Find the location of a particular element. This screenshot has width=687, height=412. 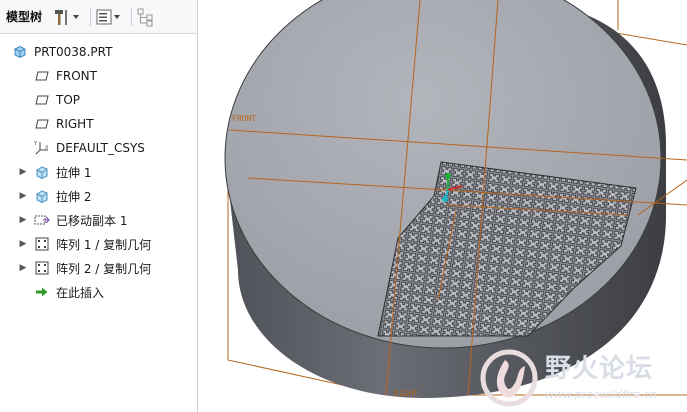

tree-item: ▶ 拉伸 2 is located at coordinates (46, 196).